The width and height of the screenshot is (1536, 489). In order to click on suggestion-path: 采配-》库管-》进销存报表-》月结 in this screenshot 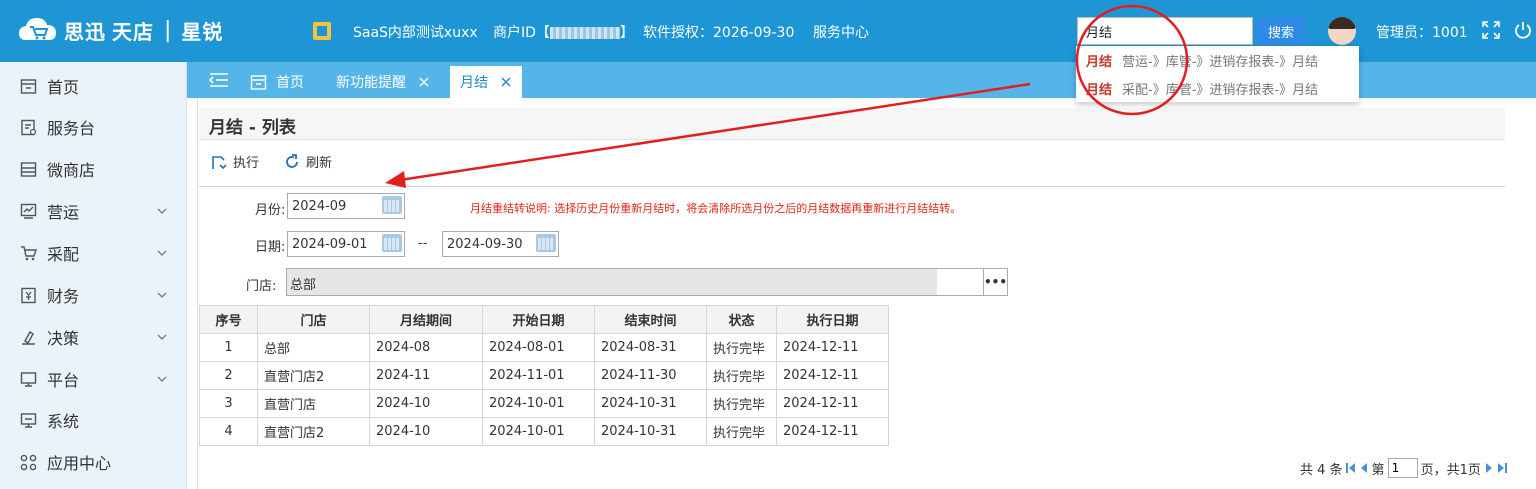, I will do `click(1220, 90)`.